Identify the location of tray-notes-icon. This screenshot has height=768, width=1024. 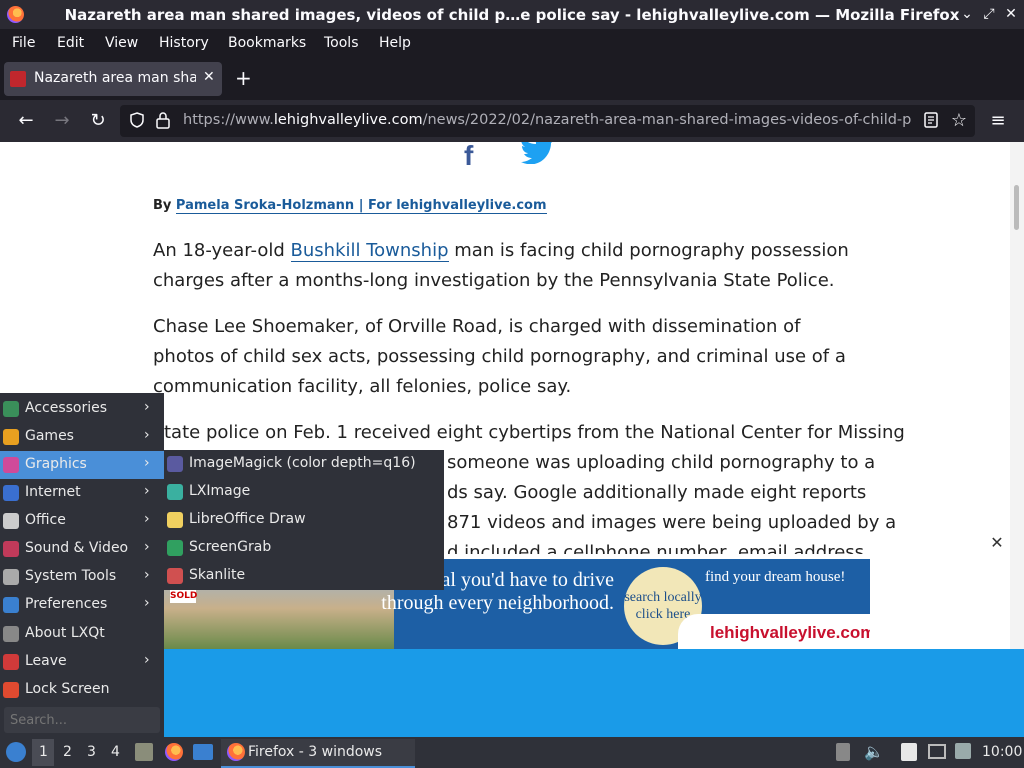
(843, 752).